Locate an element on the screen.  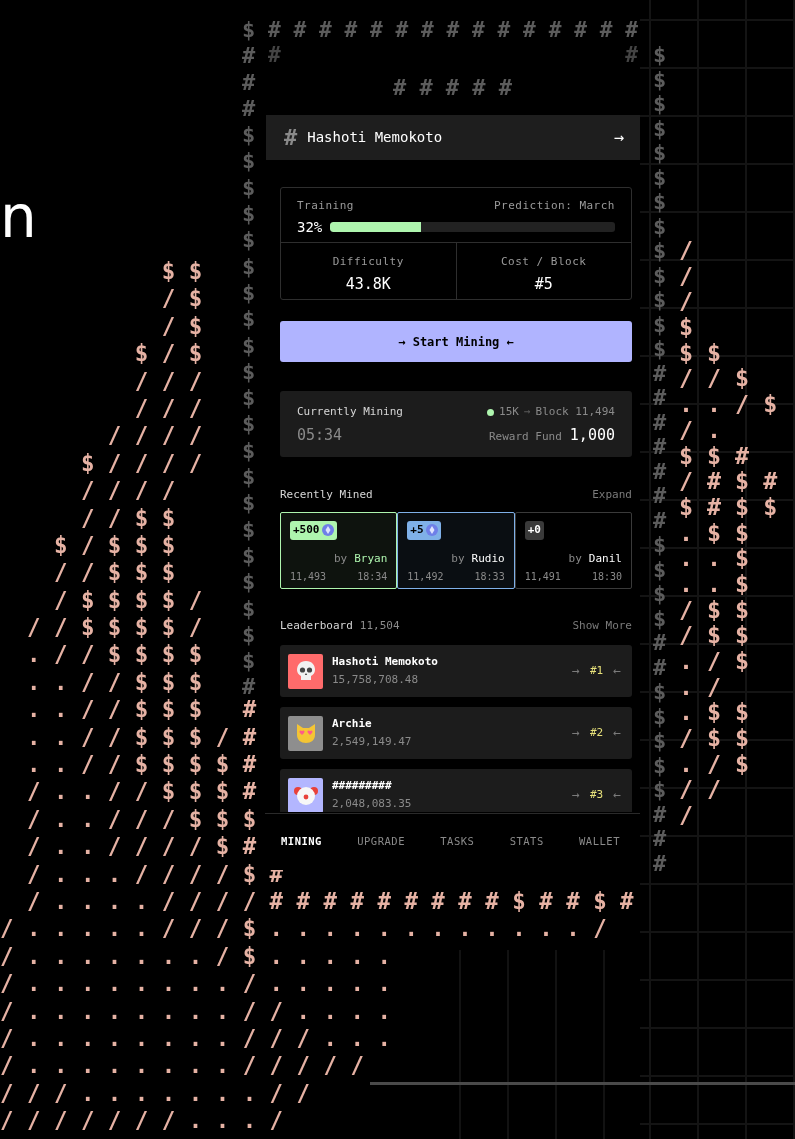
ascii-art-row-text: / / $ $ $ is located at coordinates (114, 573).